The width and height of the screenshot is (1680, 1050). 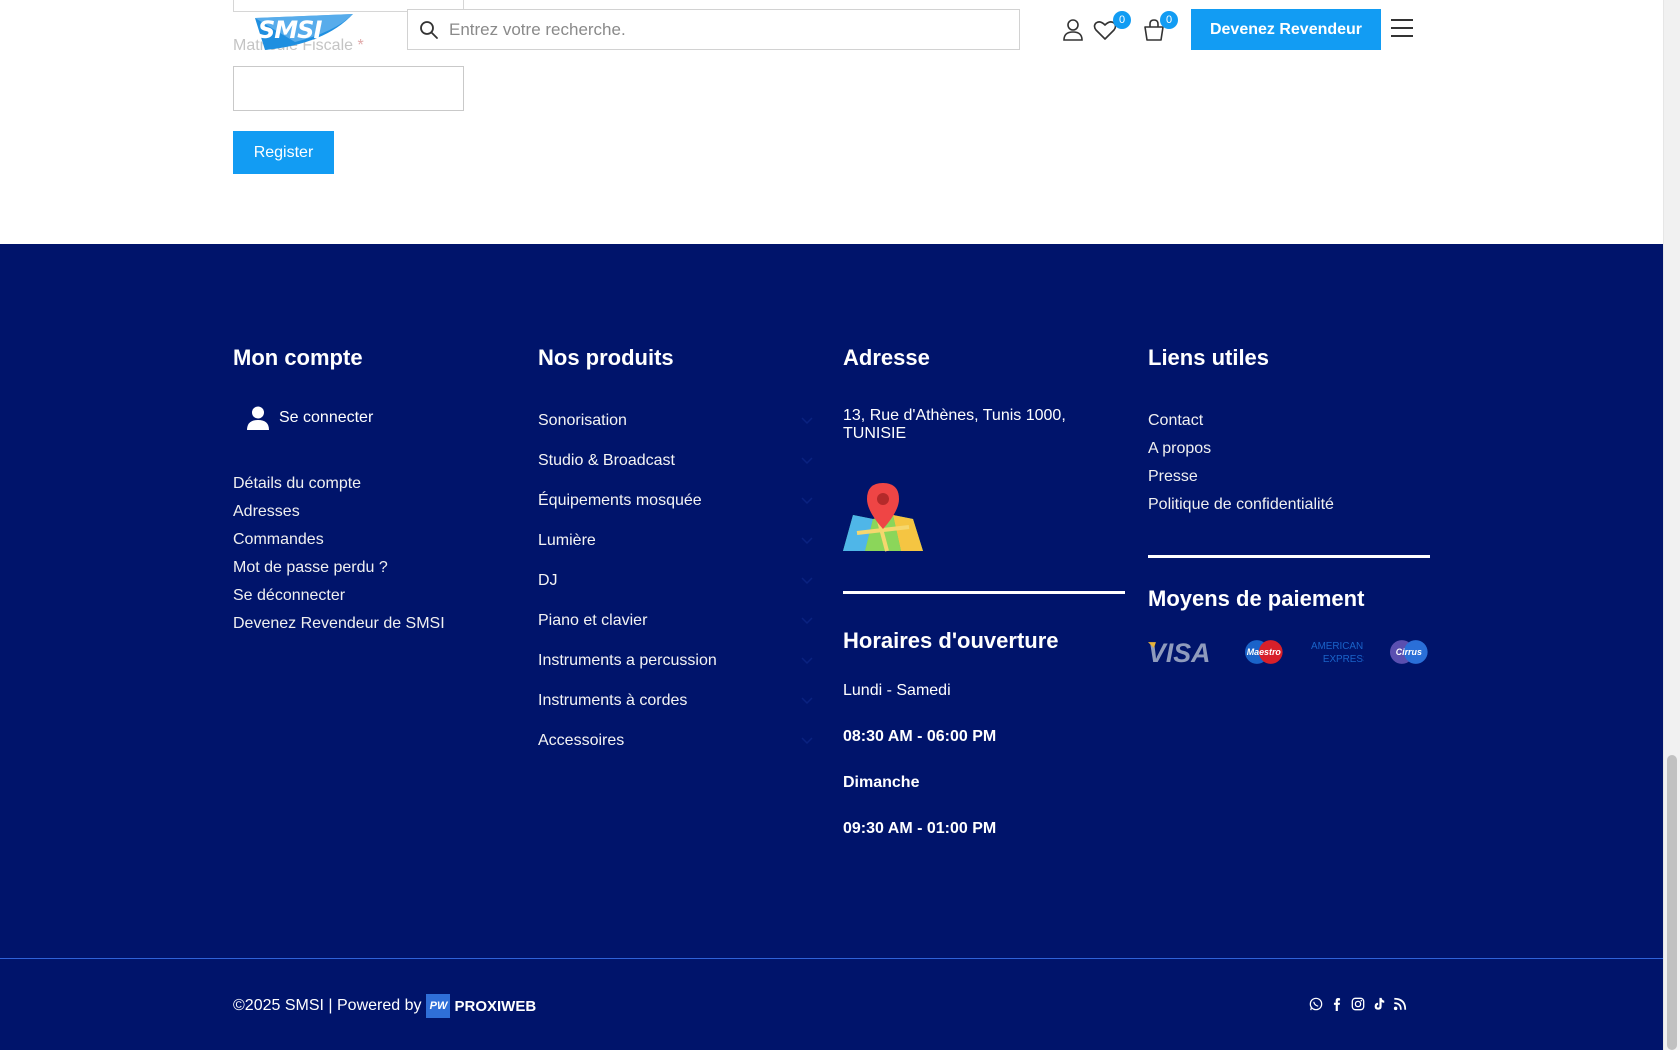 I want to click on search-icon, so click(x=429, y=30).